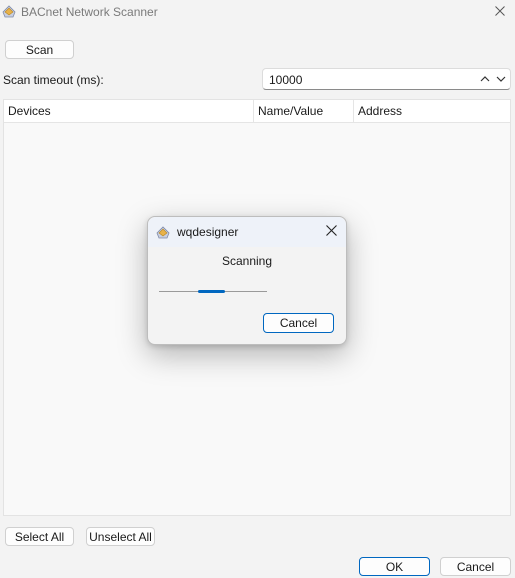 Image resolution: width=515 pixels, height=578 pixels. Describe the element at coordinates (475, 566) in the screenshot. I see `cancel-button: Cancel` at that location.